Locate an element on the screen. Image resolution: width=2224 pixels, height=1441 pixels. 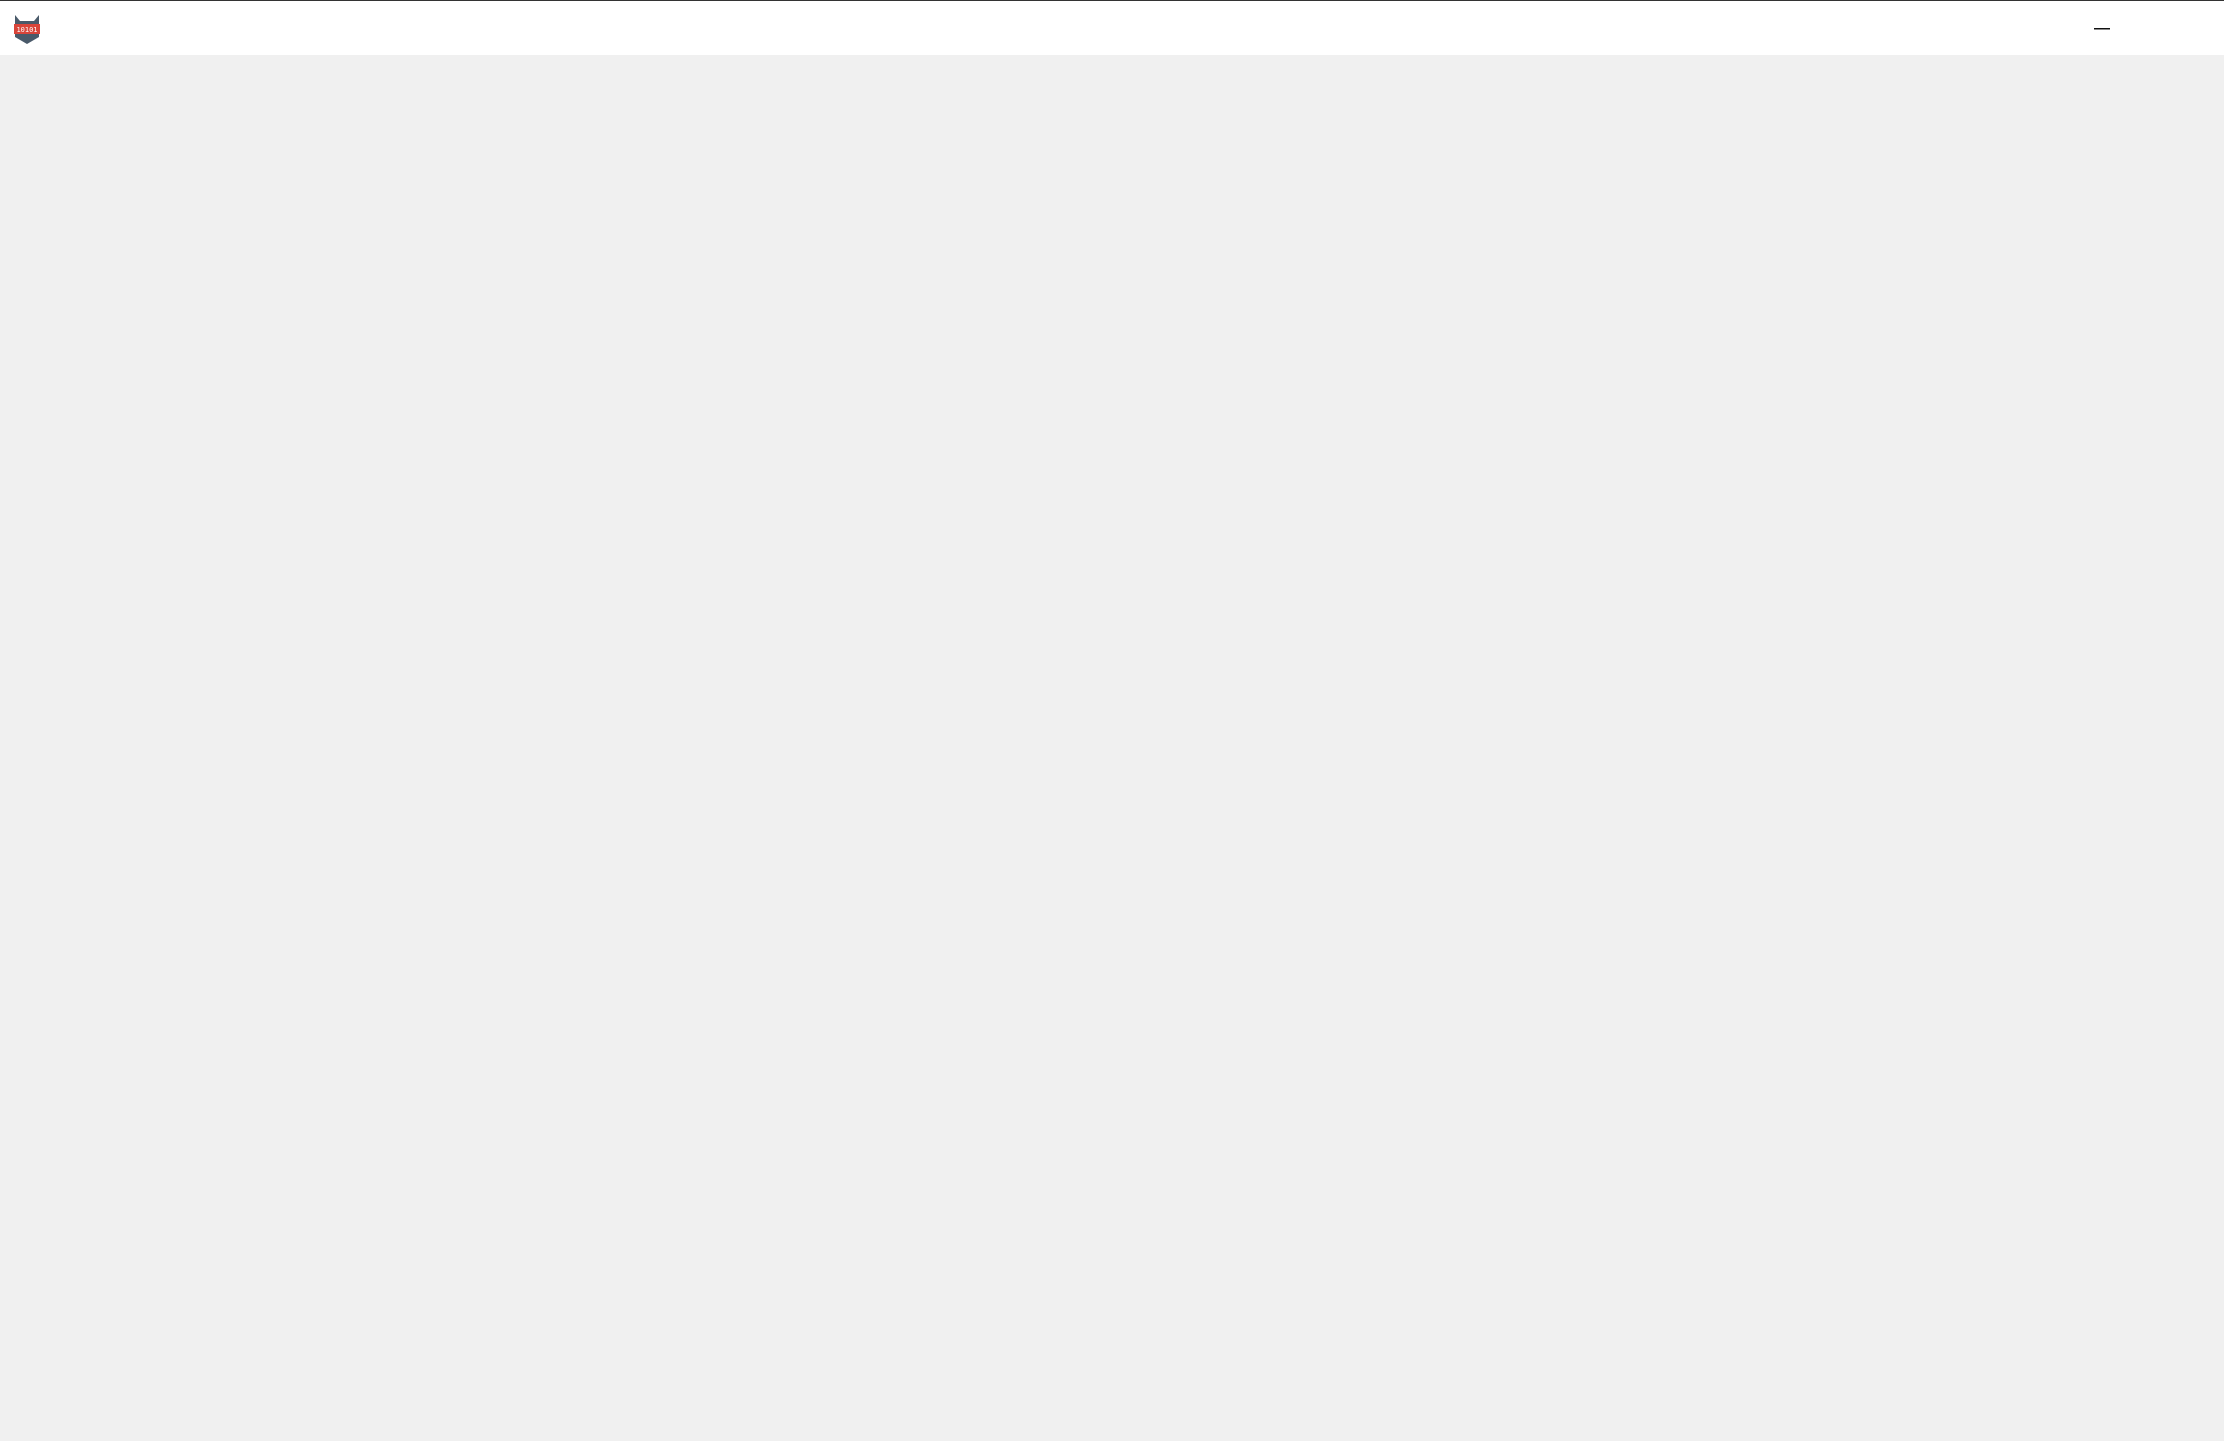
title-bar: 10101 is located at coordinates (1112, 27).